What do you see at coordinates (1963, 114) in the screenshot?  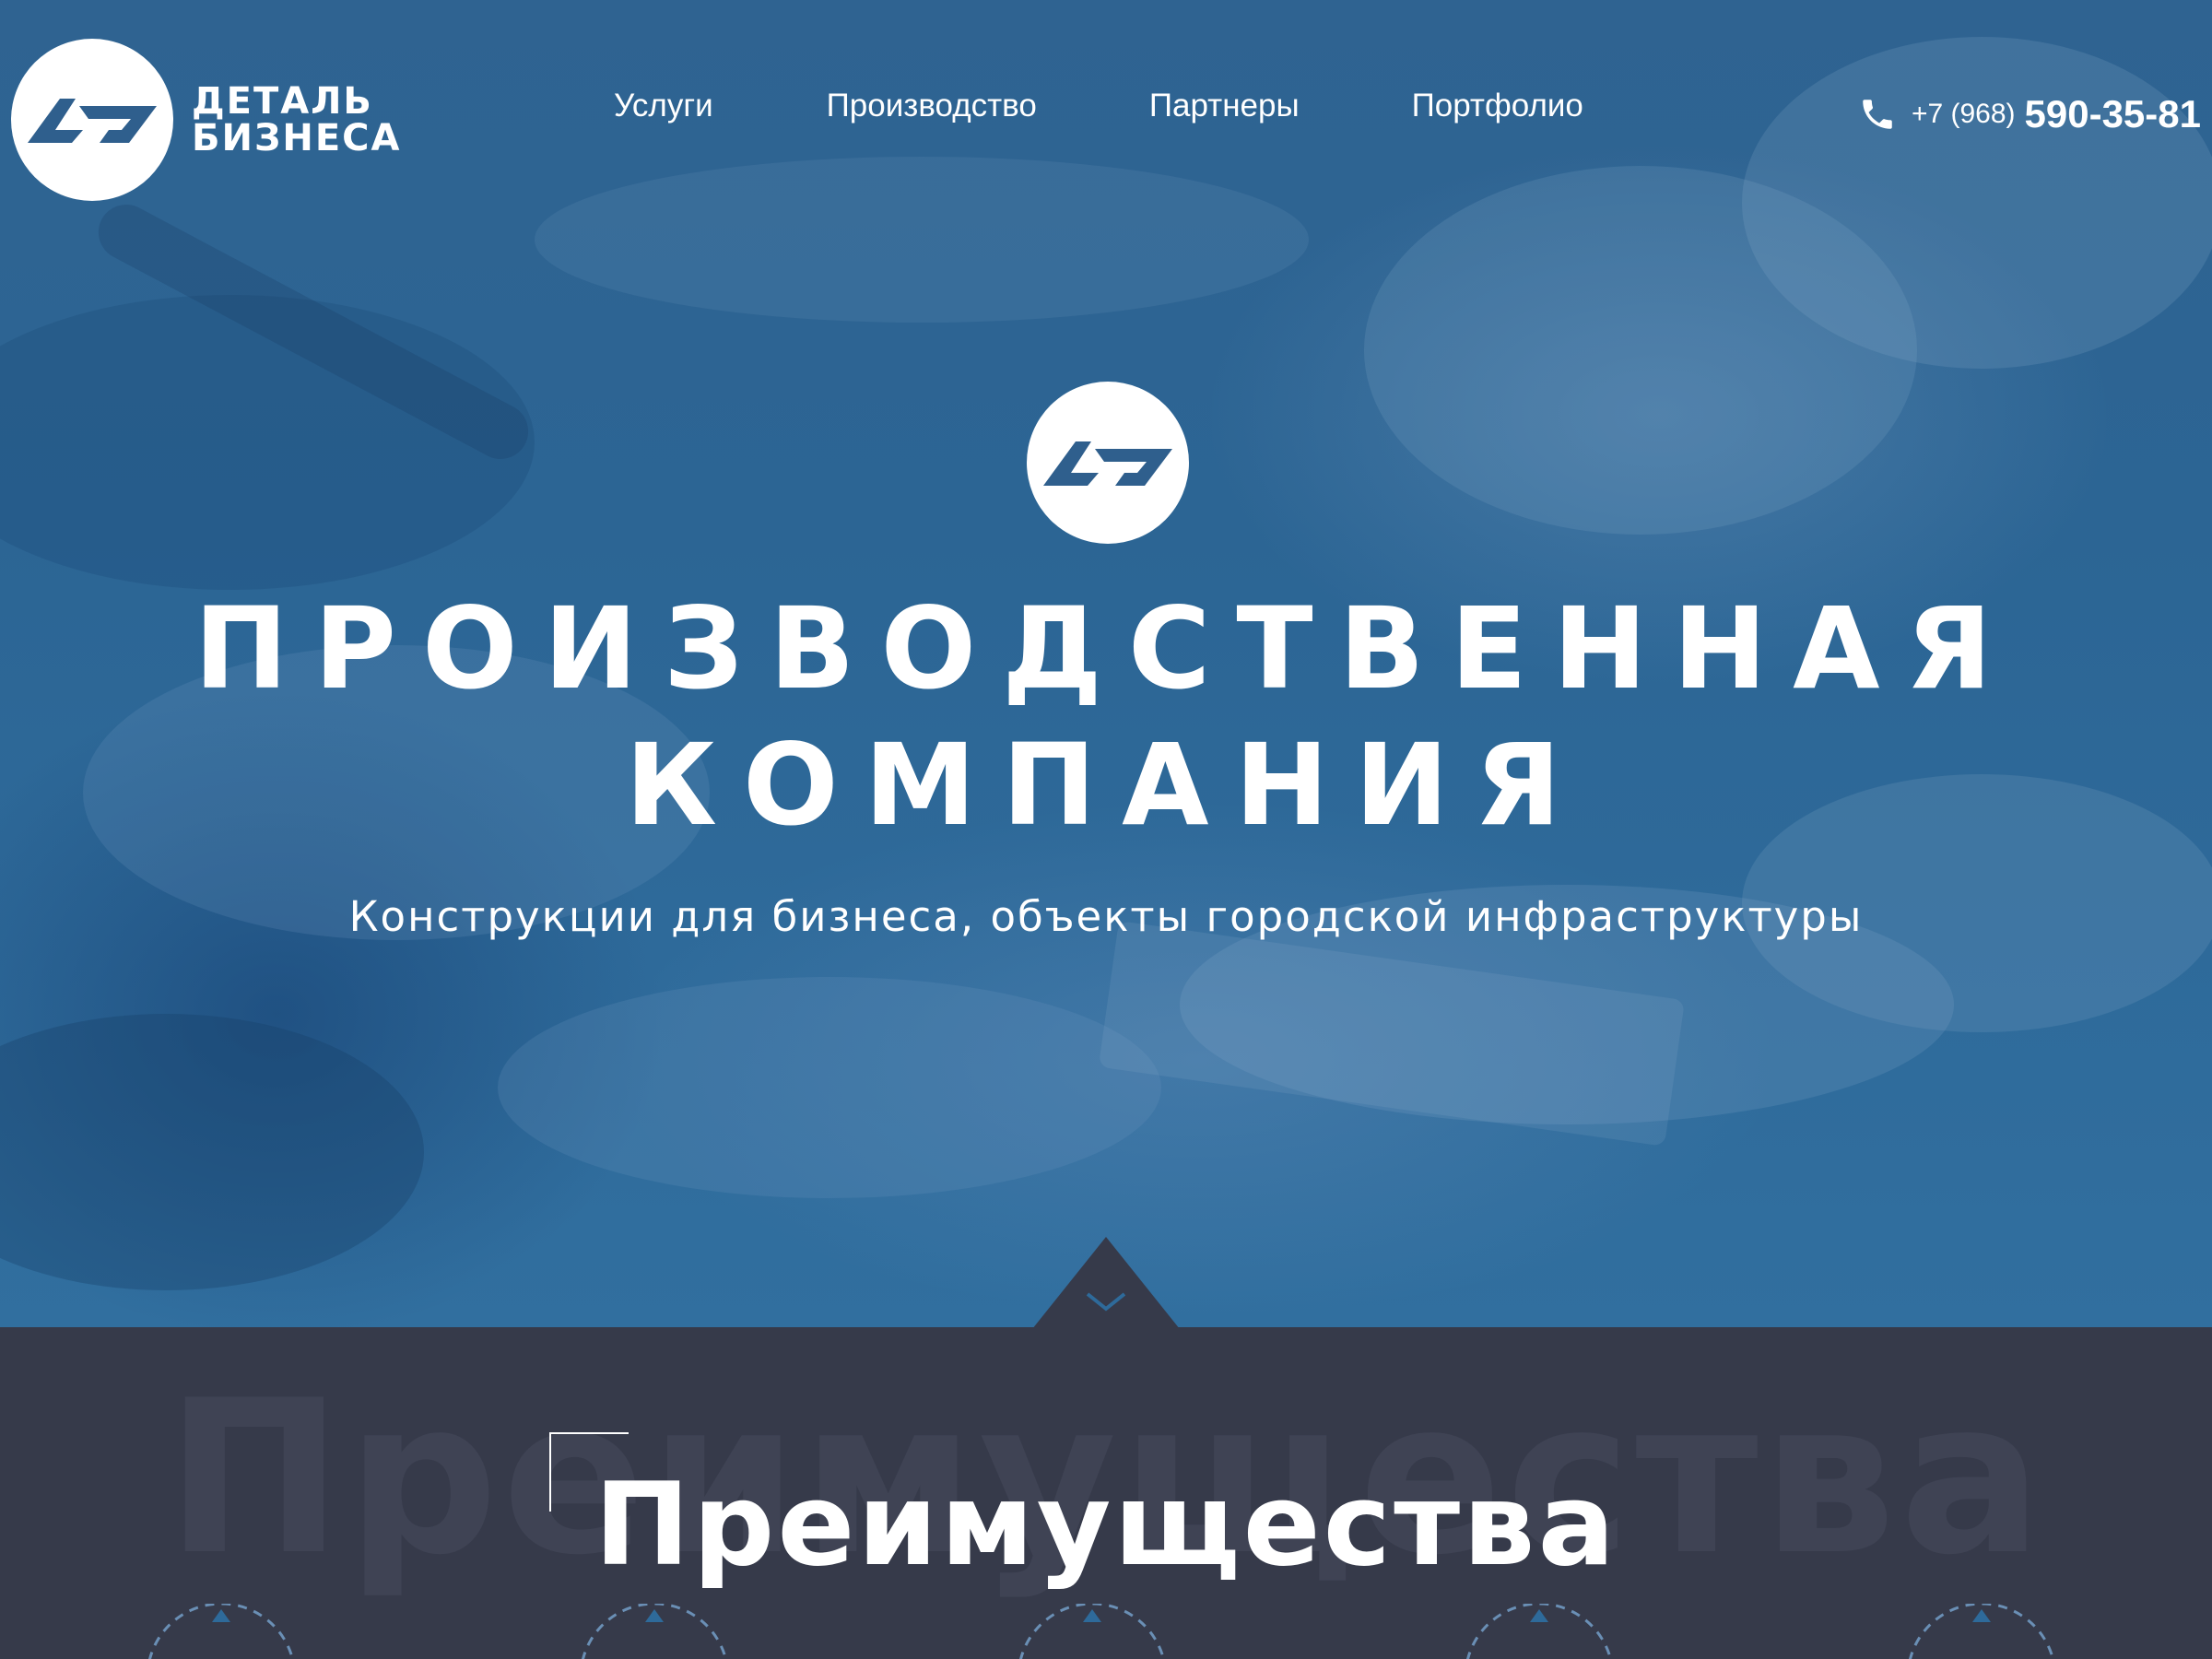 I see `phone-prefix: +7 (968)` at bounding box center [1963, 114].